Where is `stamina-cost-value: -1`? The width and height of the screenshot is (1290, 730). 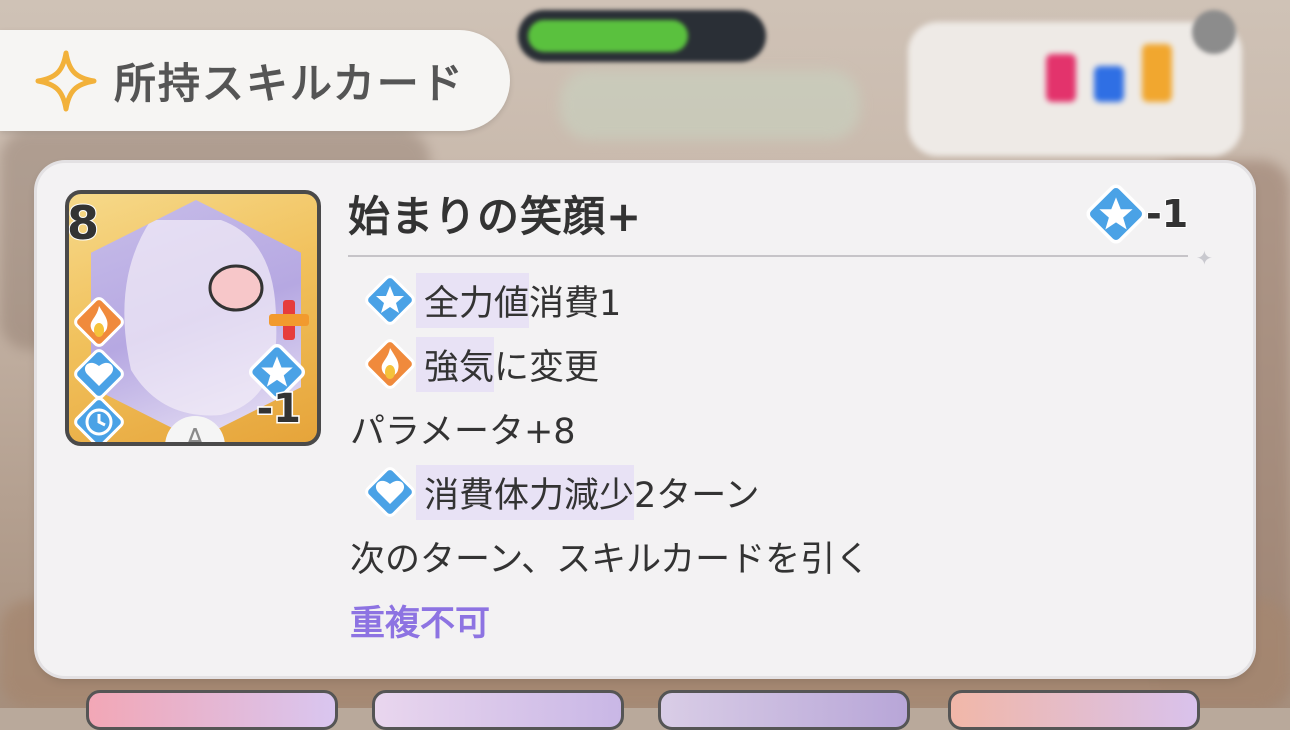
stamina-cost-value: -1 is located at coordinates (1167, 214).